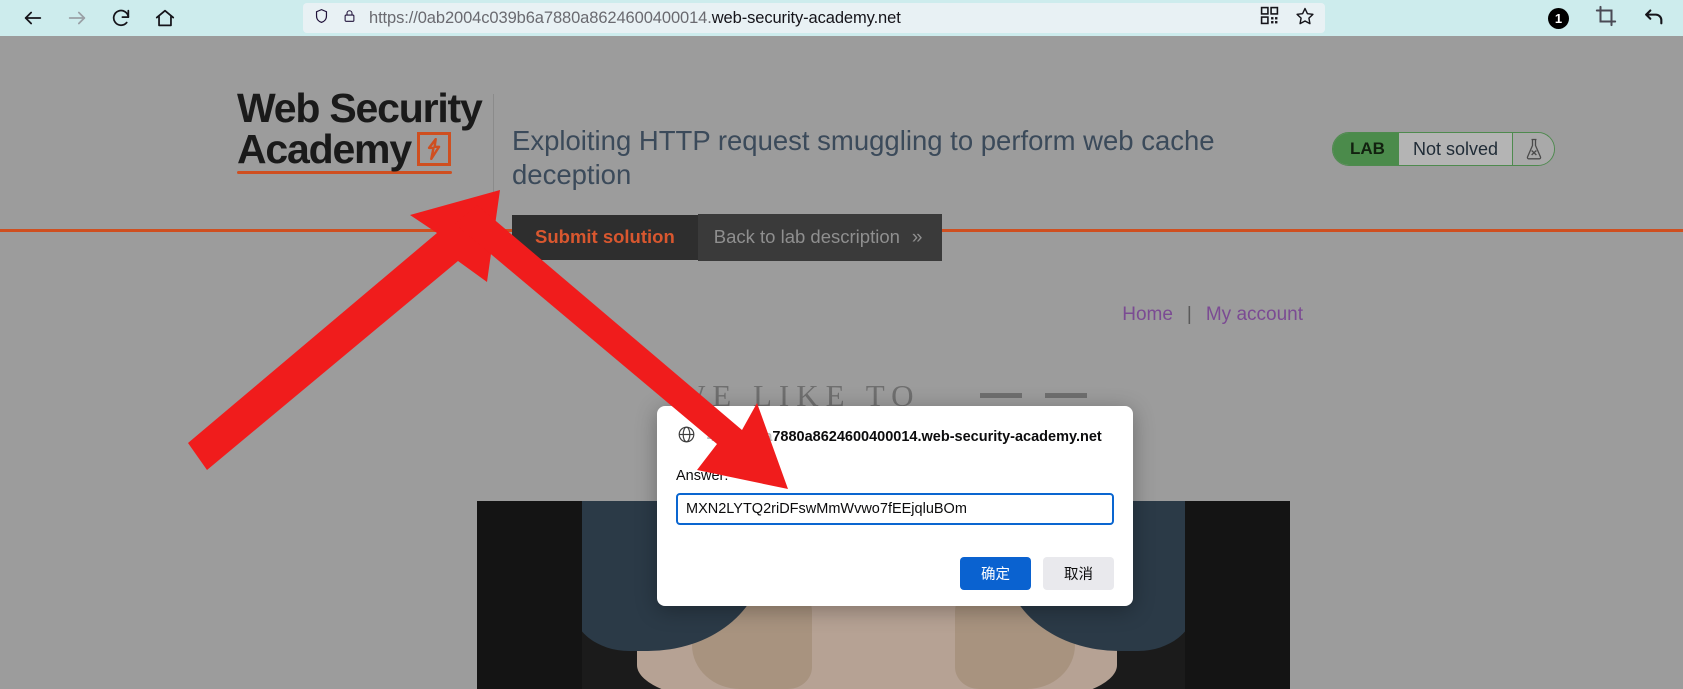 The width and height of the screenshot is (1683, 689). Describe the element at coordinates (1078, 573) in the screenshot. I see `cancel-button: 取消` at that location.